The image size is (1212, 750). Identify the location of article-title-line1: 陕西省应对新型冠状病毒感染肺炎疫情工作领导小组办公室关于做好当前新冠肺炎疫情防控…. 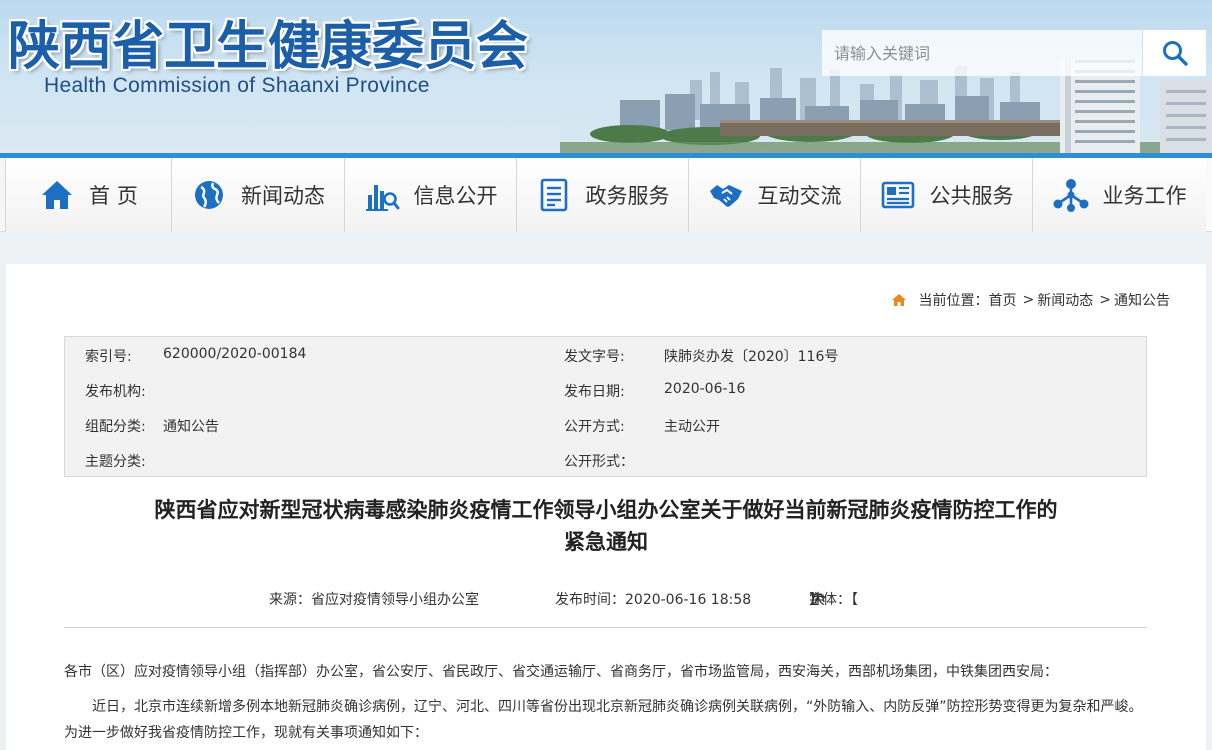
(606, 510).